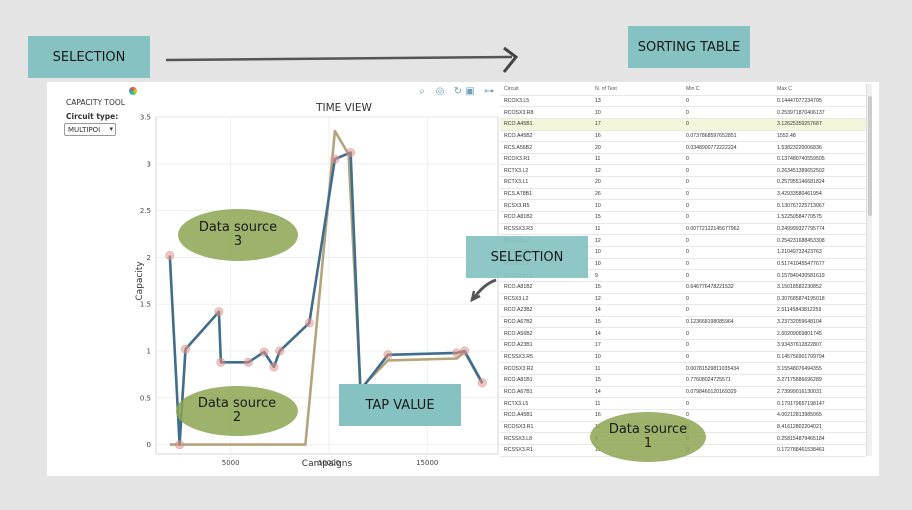  What do you see at coordinates (801, 438) in the screenshot?
I see `table-cell: 0.258154879465184` at bounding box center [801, 438].